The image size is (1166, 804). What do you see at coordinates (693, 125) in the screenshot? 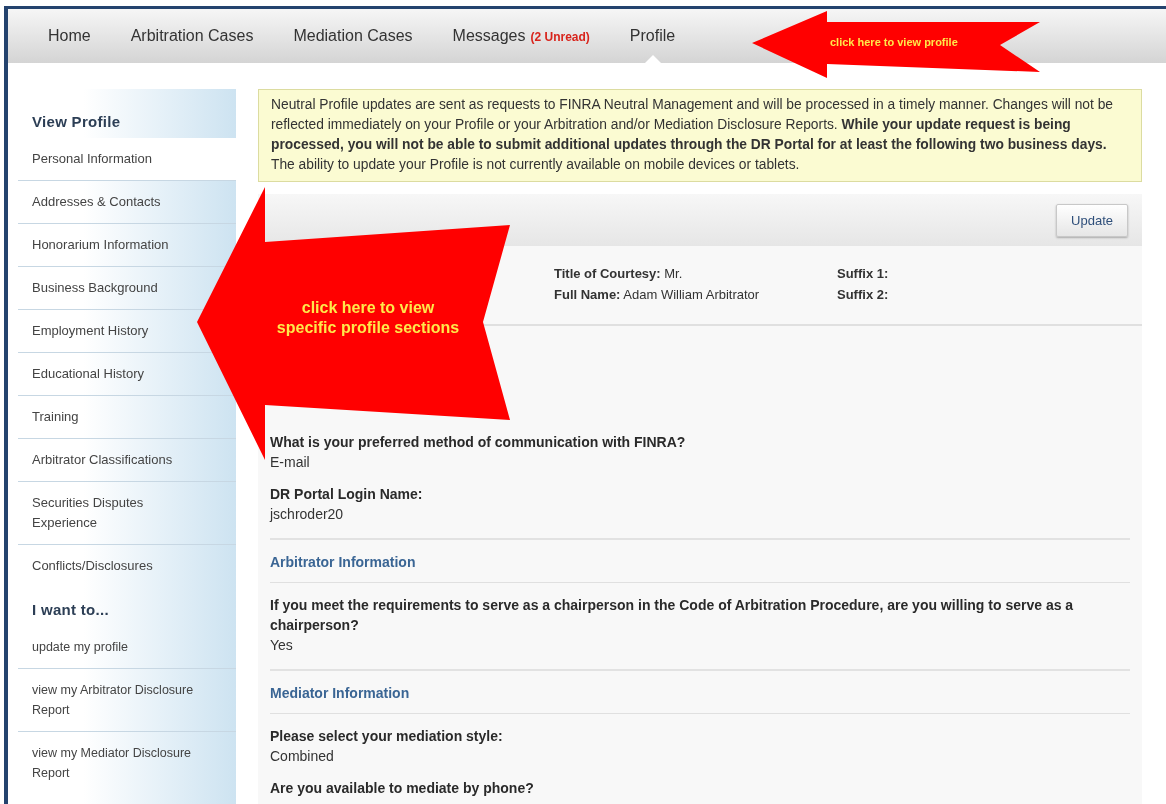
I see `notice-text: Neutral Profile updates are sent as requests to FINRA Neutral Management and will be processed in a timely manner. Changes will not be reflected immediately on your Profile or your Arbitration and/or Mediation Disclosure Reports. While your update request is being processed, you will not be able to submit additional updates through the DR Portal for at least the following two business days.` at bounding box center [693, 125].